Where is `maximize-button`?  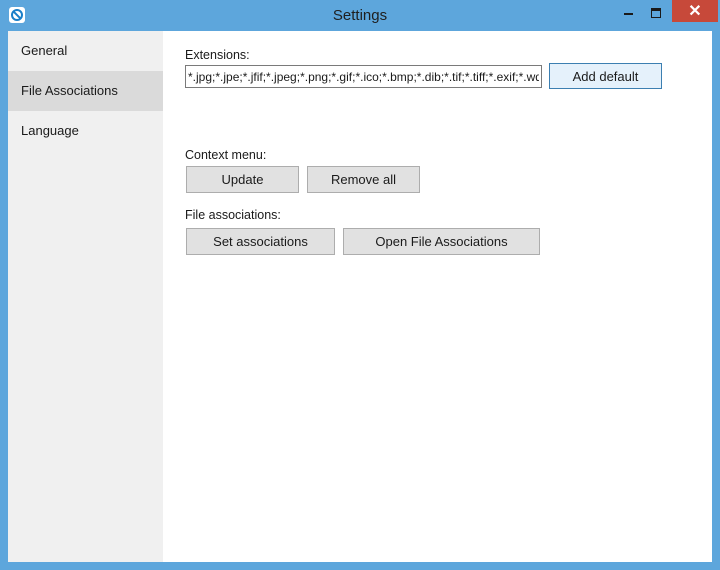
maximize-button is located at coordinates (655, 11).